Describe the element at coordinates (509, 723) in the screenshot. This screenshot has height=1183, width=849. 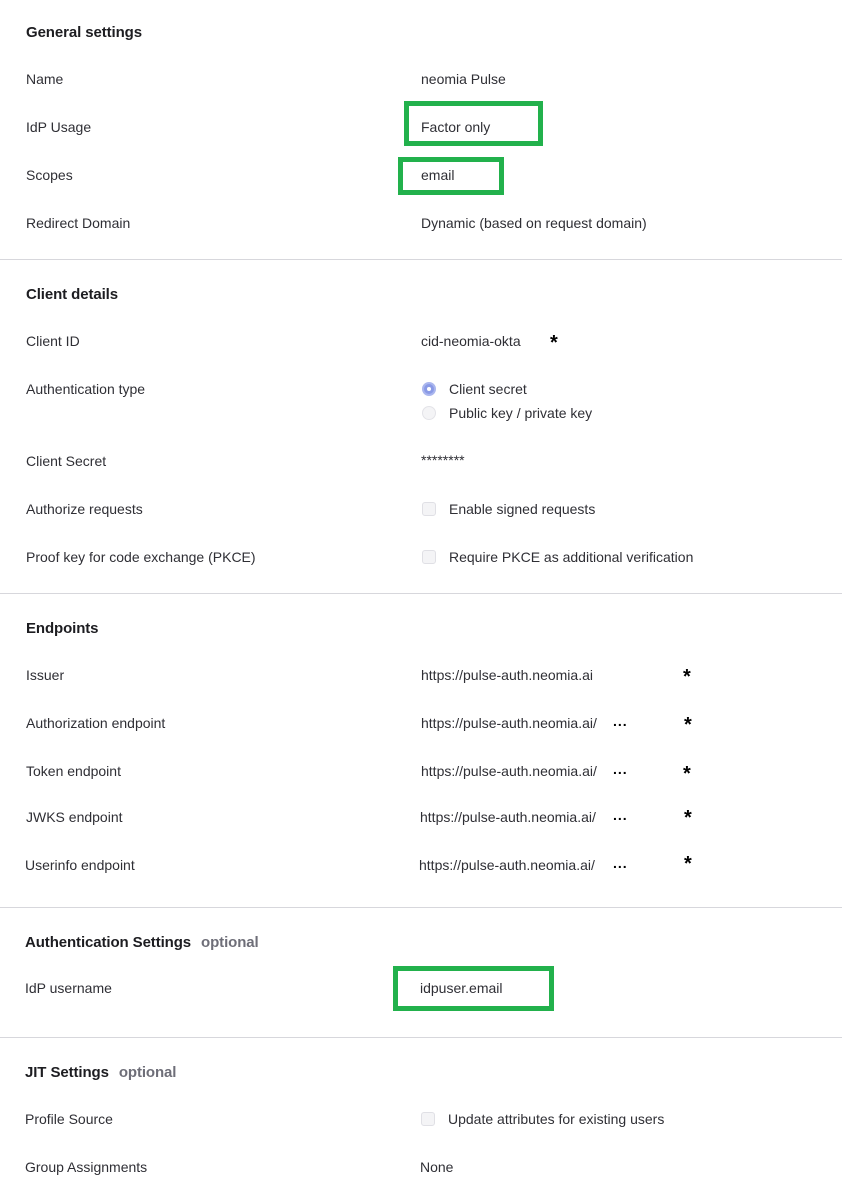
I see `authorization-endpoint-value: https://pulse-auth.neomia.ai/` at that location.